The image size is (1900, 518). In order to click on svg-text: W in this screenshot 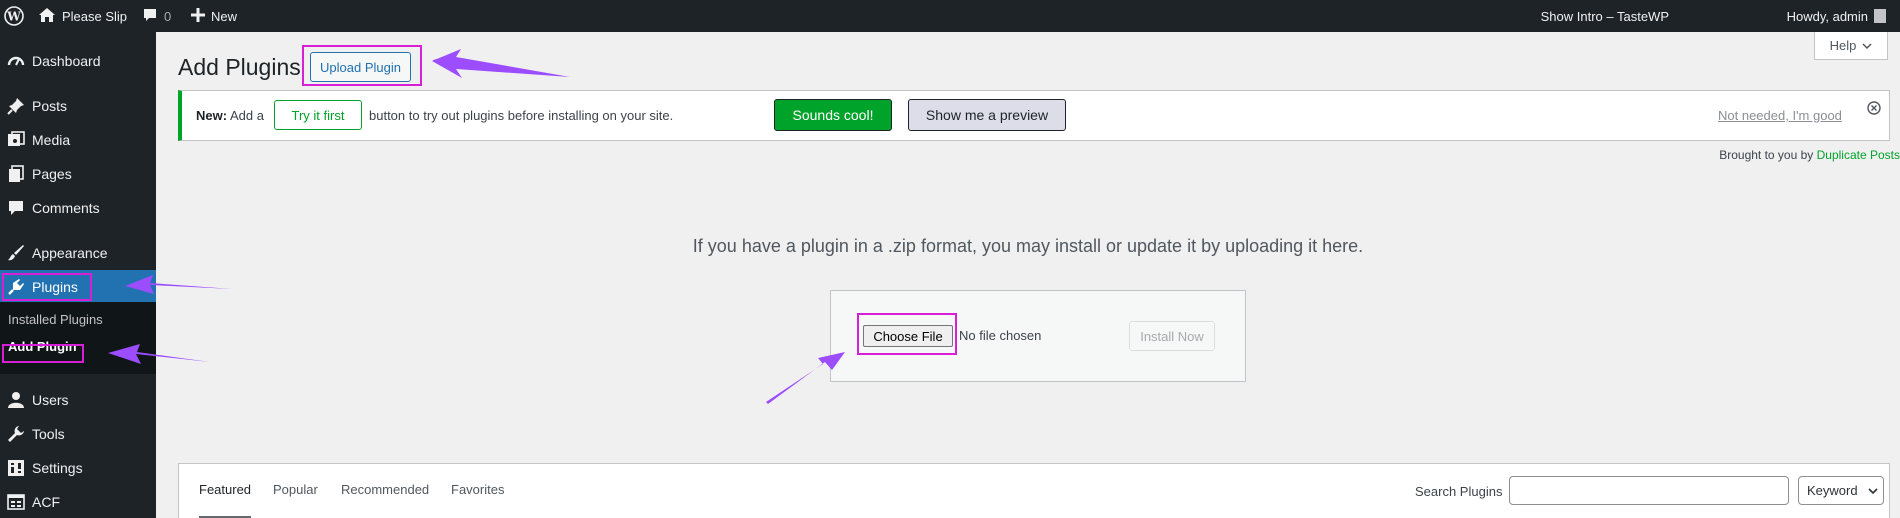, I will do `click(13, 17)`.